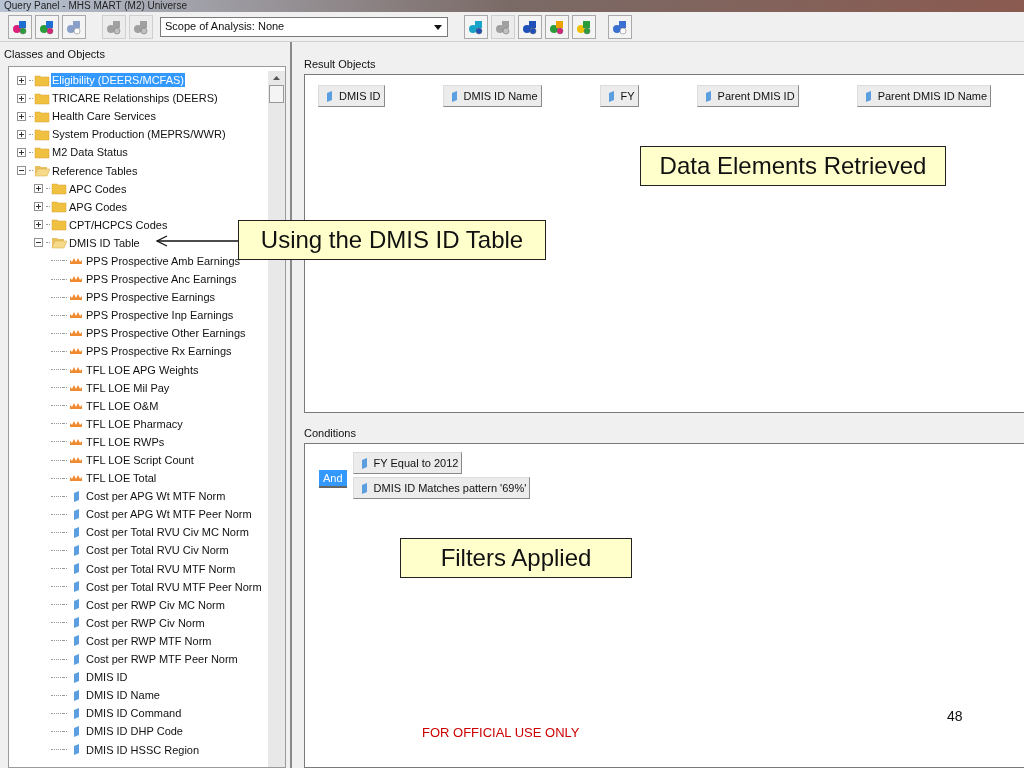 The width and height of the screenshot is (1024, 768). What do you see at coordinates (134, 731) in the screenshot?
I see `tree-item: DMIS ID DHP Code` at bounding box center [134, 731].